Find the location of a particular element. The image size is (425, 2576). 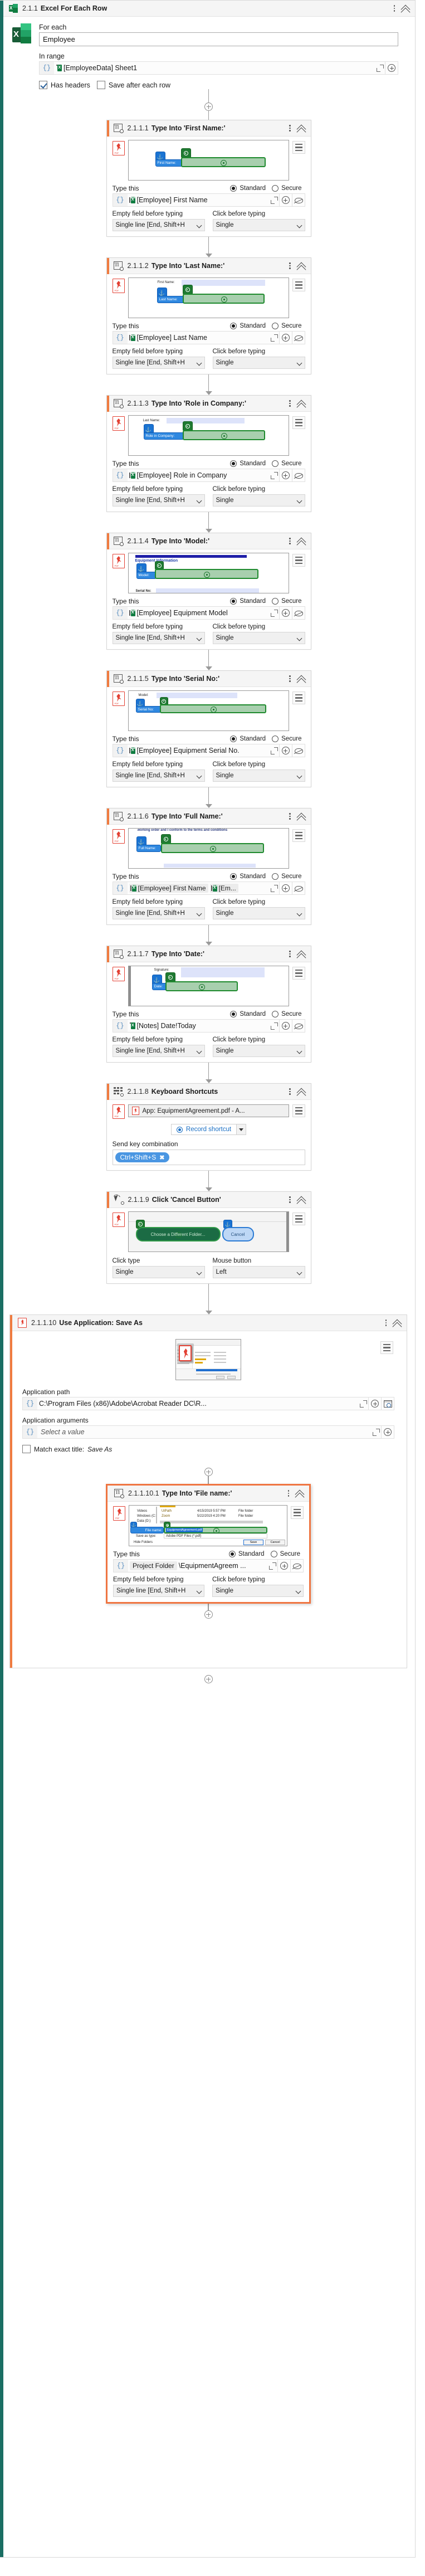

target-screenshot: First Name: ⚓ Last Name: is located at coordinates (208, 297).